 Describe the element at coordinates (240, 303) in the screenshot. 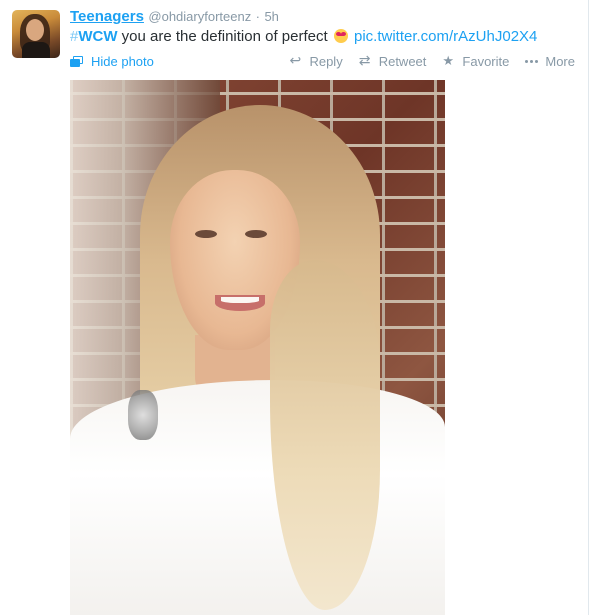

I see `smile` at that location.